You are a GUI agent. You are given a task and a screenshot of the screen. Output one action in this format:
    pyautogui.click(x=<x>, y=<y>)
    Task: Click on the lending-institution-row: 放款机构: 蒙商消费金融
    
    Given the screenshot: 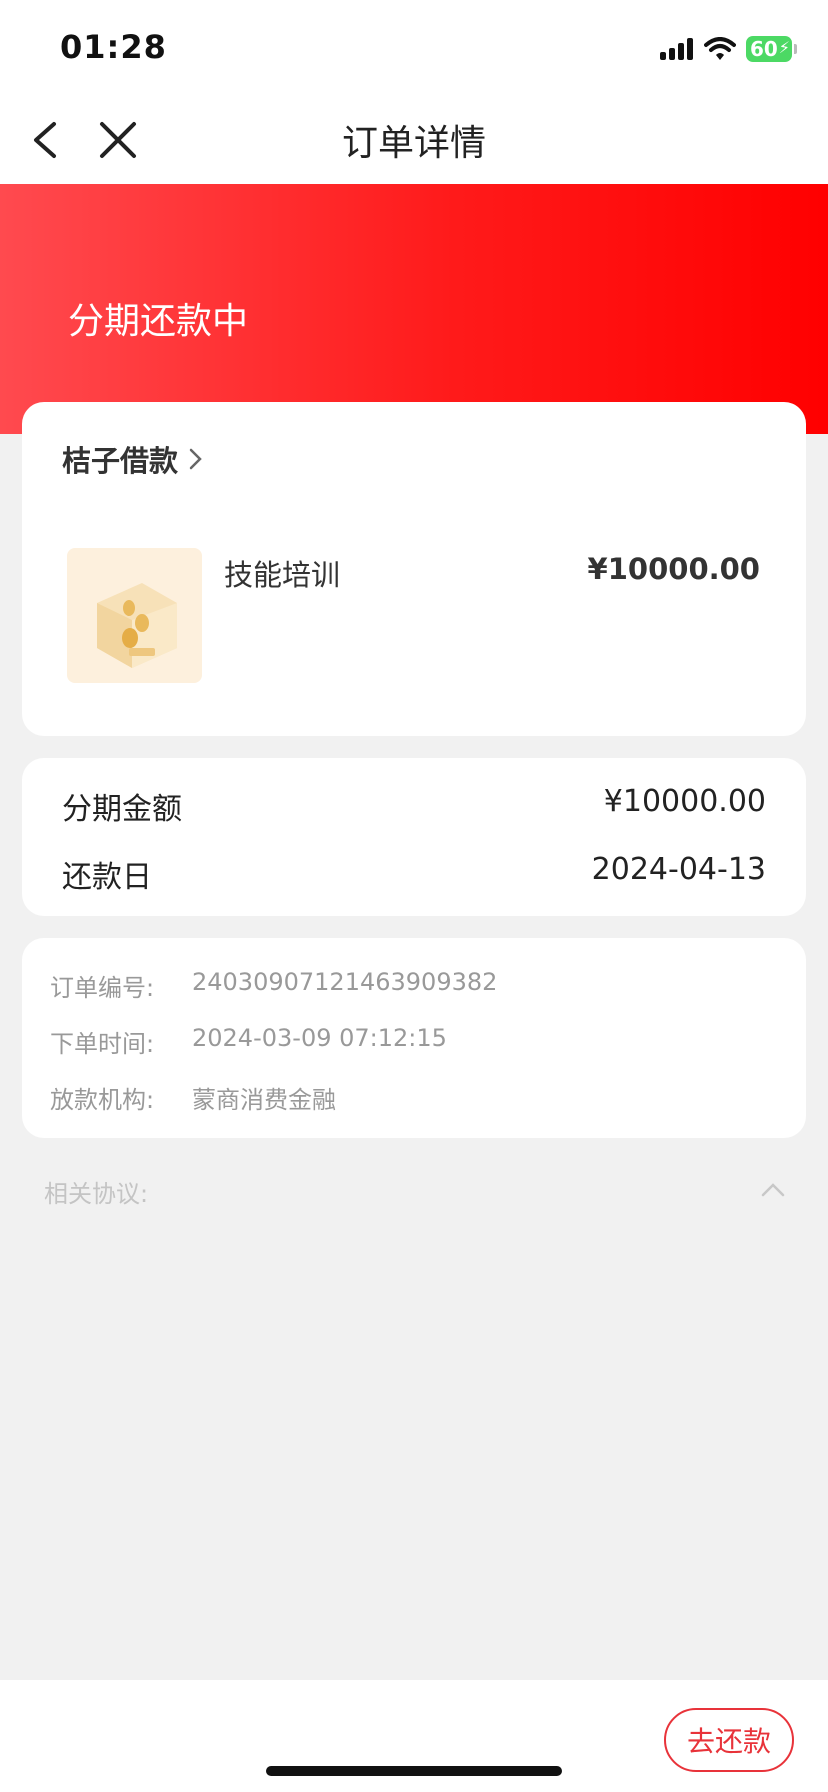 What is the action you would take?
    pyautogui.click(x=193, y=1097)
    